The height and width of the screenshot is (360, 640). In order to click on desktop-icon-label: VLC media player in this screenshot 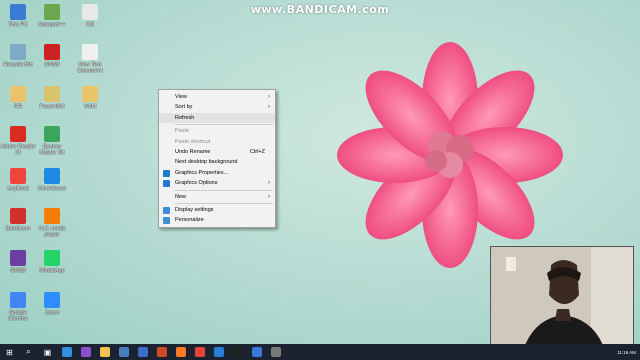, I will do `click(52, 232)`.